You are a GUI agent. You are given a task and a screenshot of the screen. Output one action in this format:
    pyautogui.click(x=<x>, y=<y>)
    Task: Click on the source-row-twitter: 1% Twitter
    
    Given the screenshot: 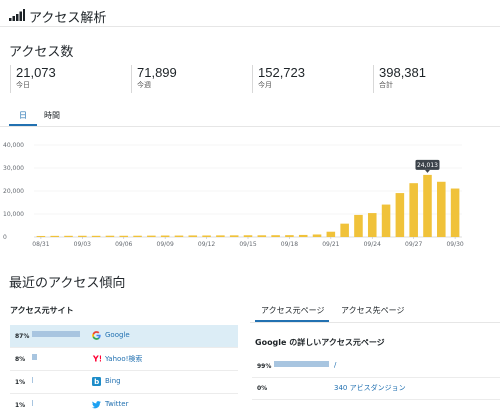 What is the action you would take?
    pyautogui.click(x=124, y=404)
    